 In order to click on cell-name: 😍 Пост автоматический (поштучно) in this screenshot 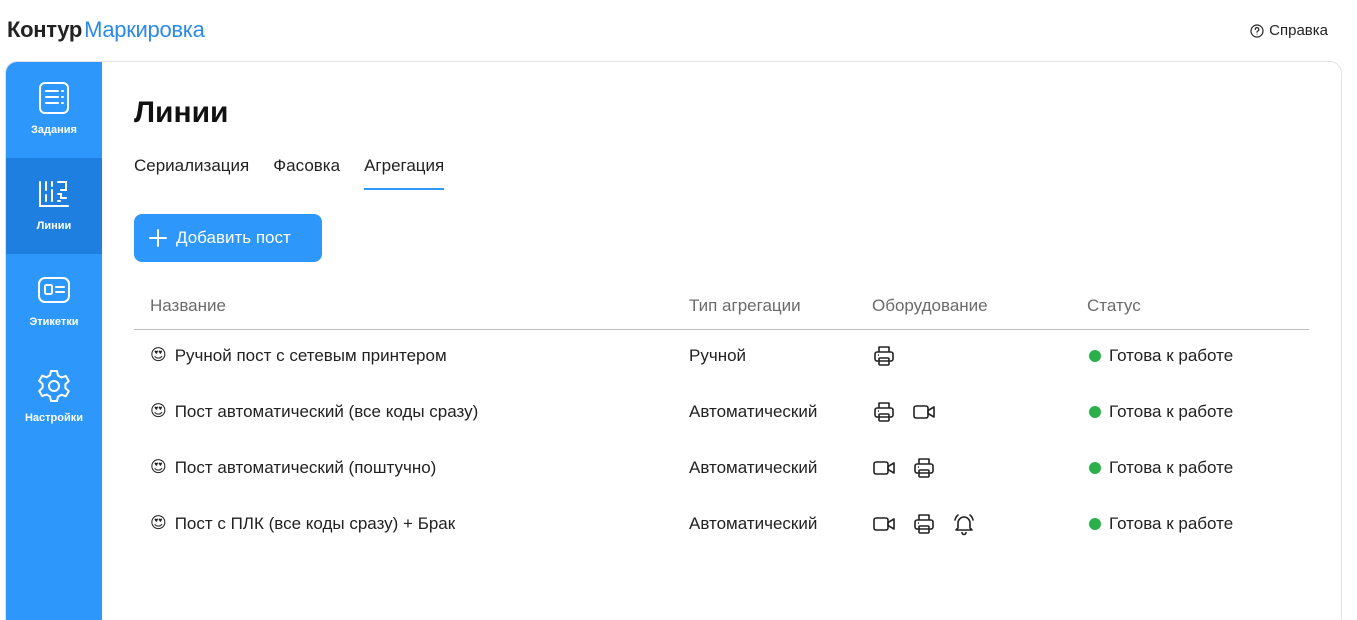, I will do `click(293, 468)`.